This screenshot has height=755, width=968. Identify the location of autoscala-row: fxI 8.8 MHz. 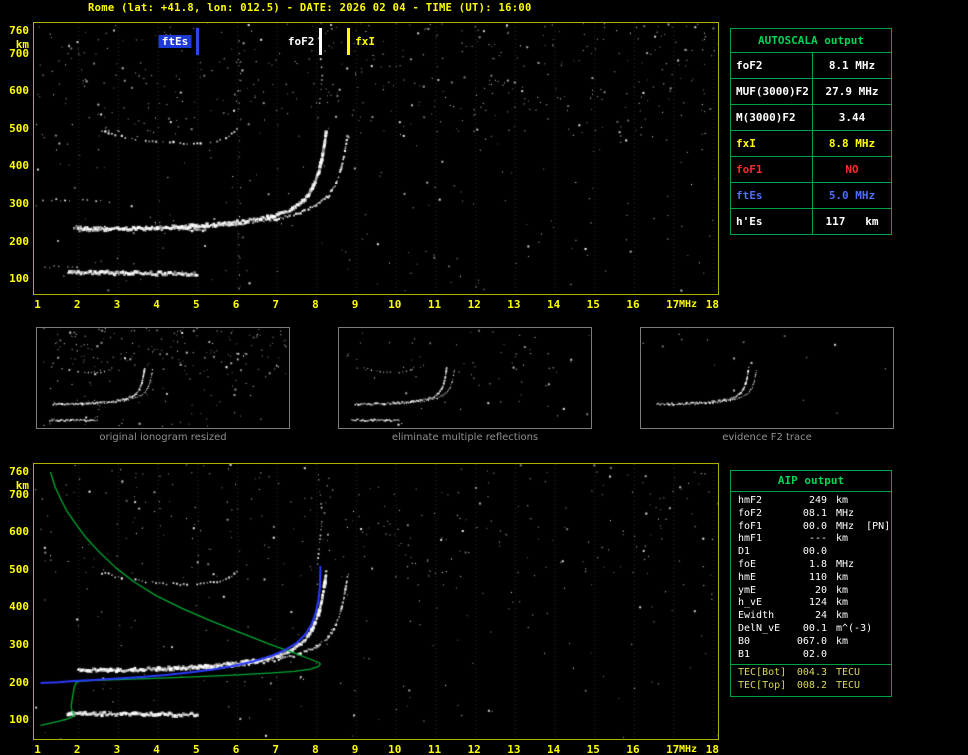
(811, 144).